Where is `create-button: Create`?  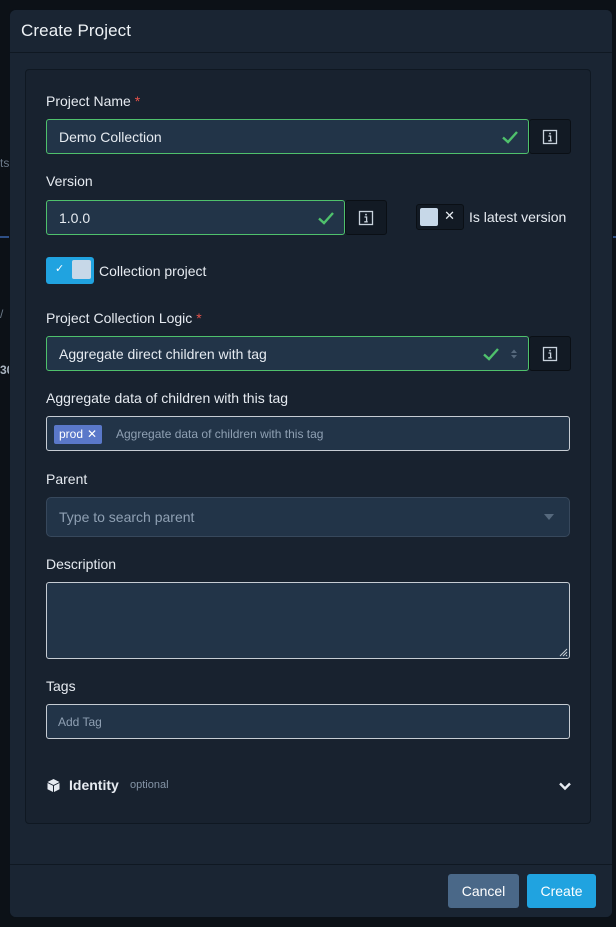 create-button: Create is located at coordinates (561, 891).